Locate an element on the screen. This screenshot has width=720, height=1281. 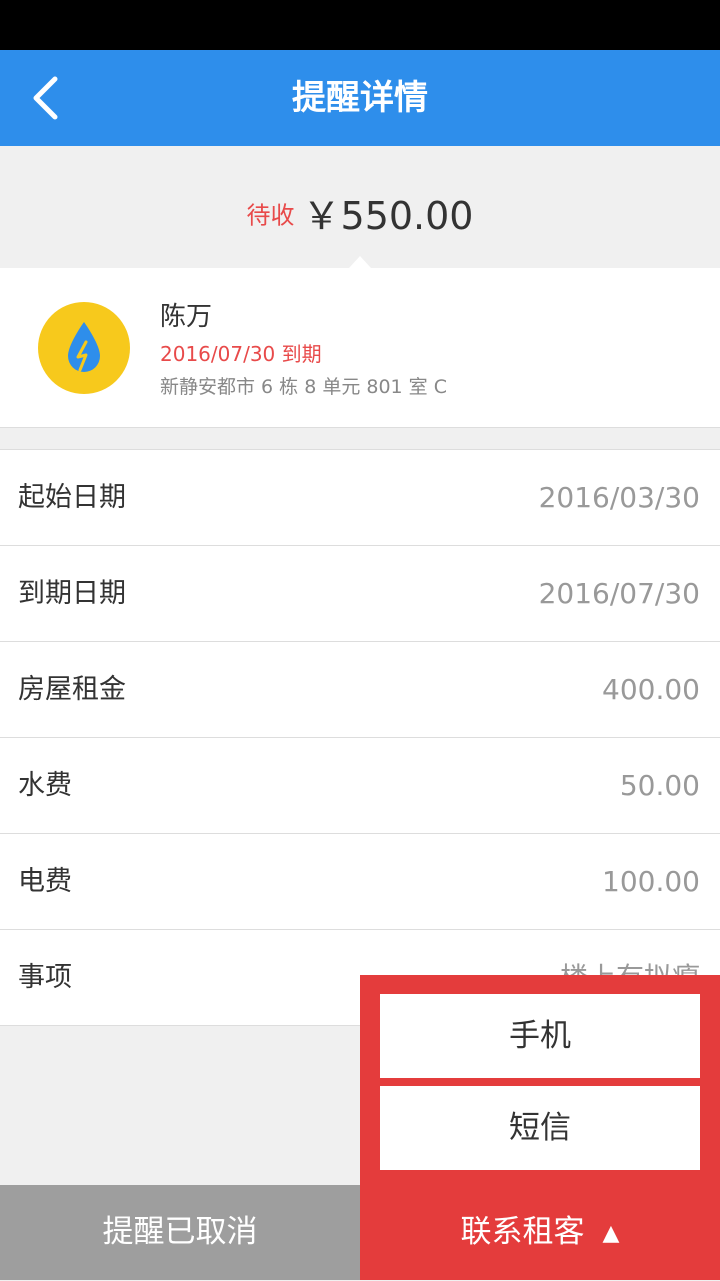
tenant-name: 陈万 is located at coordinates (186, 317).